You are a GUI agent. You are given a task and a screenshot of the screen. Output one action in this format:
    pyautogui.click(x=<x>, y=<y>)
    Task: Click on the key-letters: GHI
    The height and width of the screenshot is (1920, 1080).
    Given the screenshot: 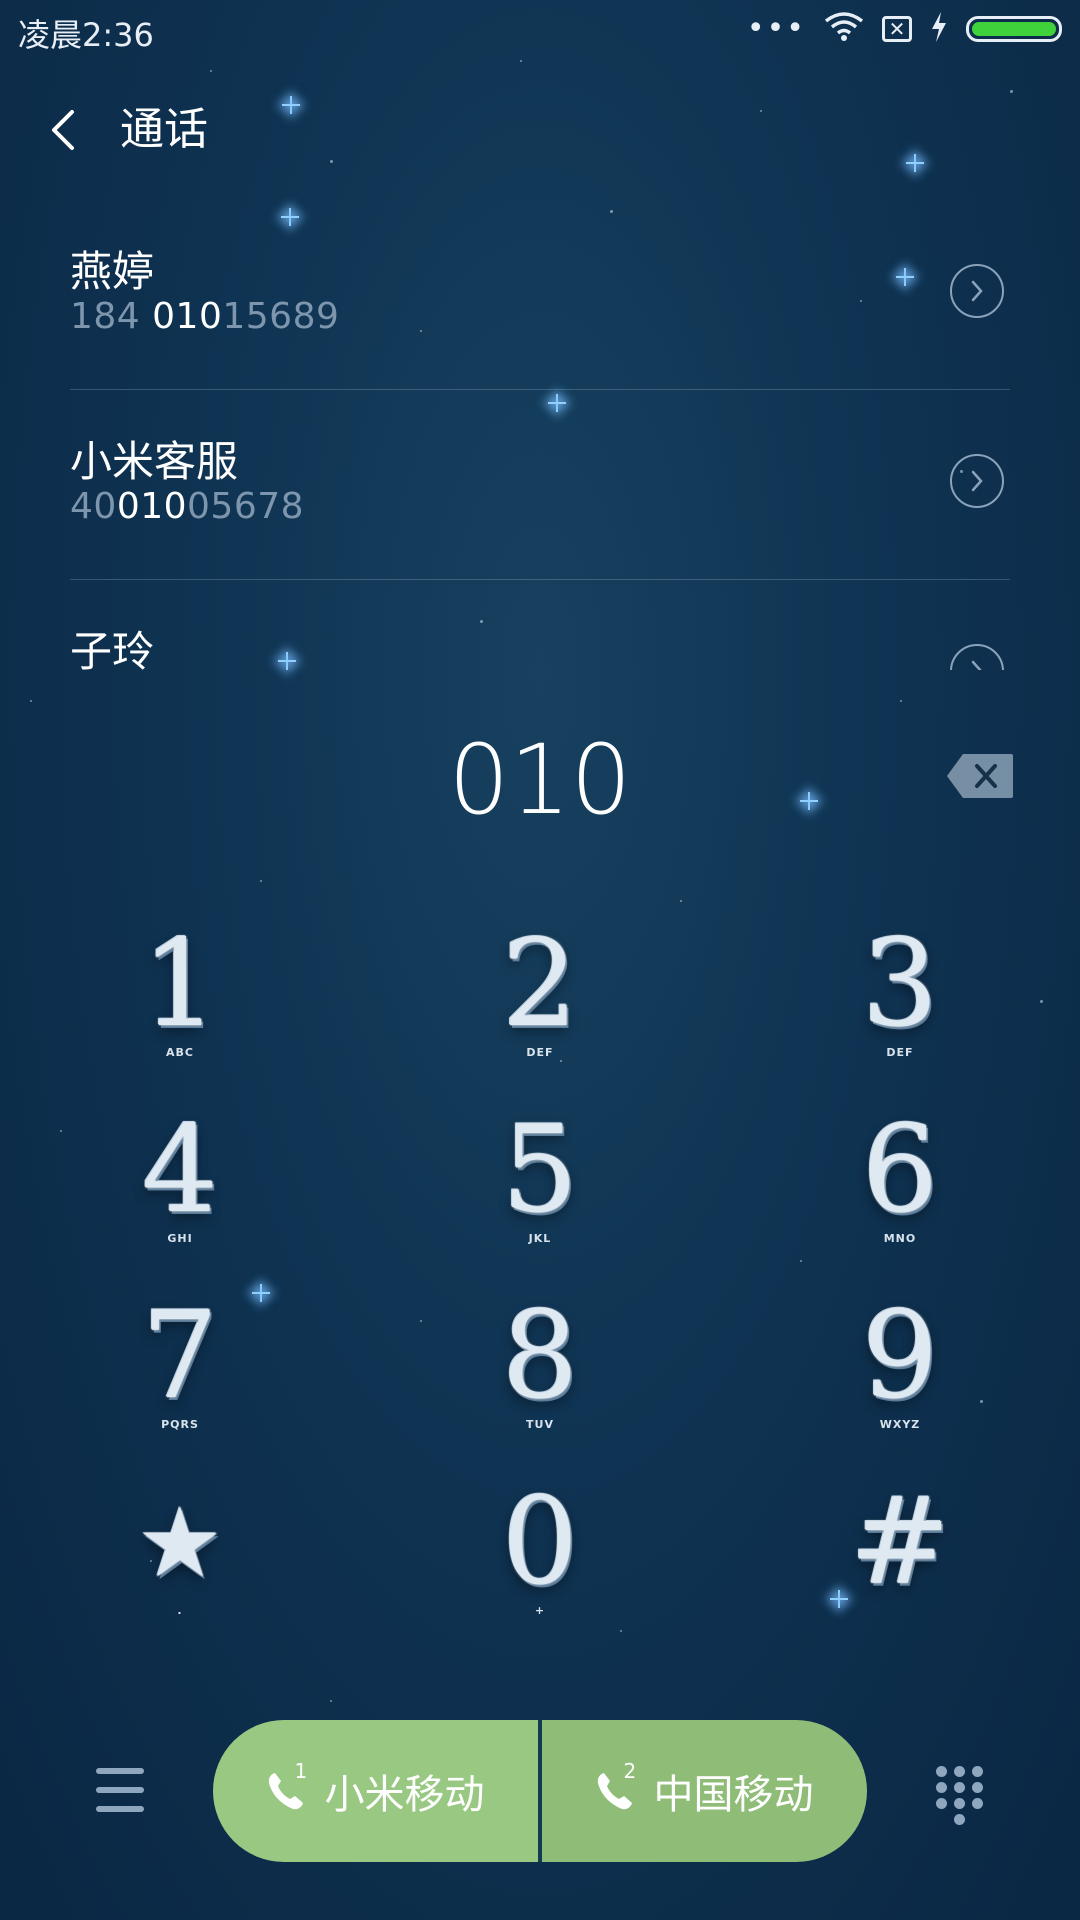 What is the action you would take?
    pyautogui.click(x=180, y=1238)
    